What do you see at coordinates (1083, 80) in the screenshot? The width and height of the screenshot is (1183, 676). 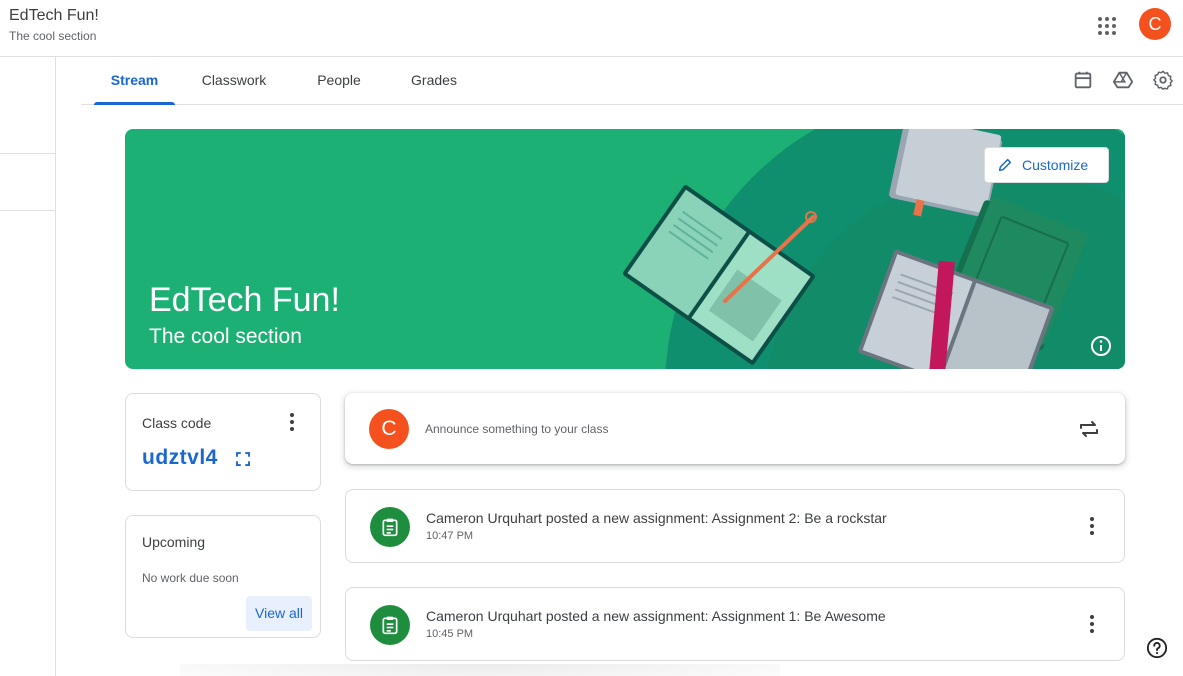 I see `calendar-icon` at bounding box center [1083, 80].